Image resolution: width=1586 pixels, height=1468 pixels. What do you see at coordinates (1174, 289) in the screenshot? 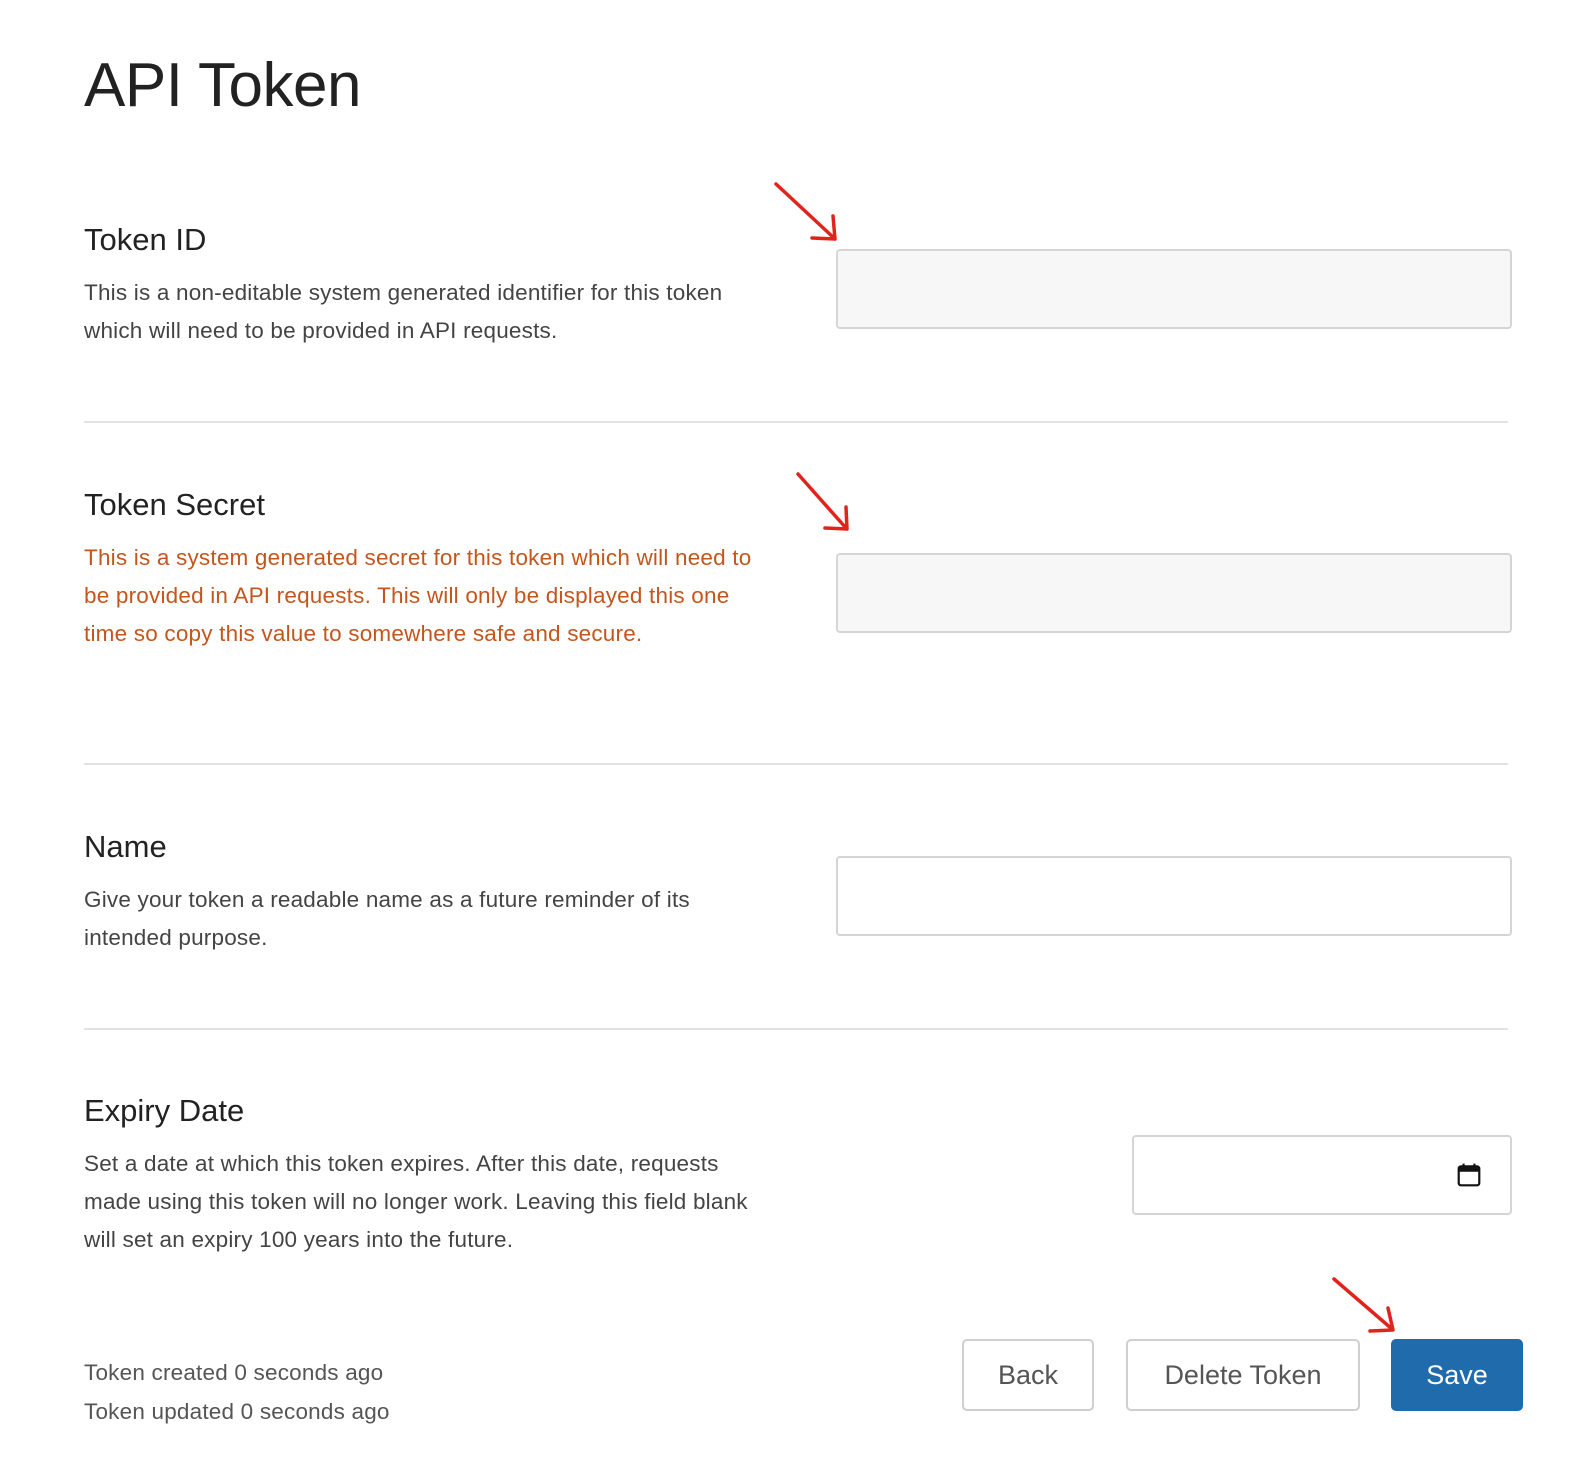
I see `token-id-input` at bounding box center [1174, 289].